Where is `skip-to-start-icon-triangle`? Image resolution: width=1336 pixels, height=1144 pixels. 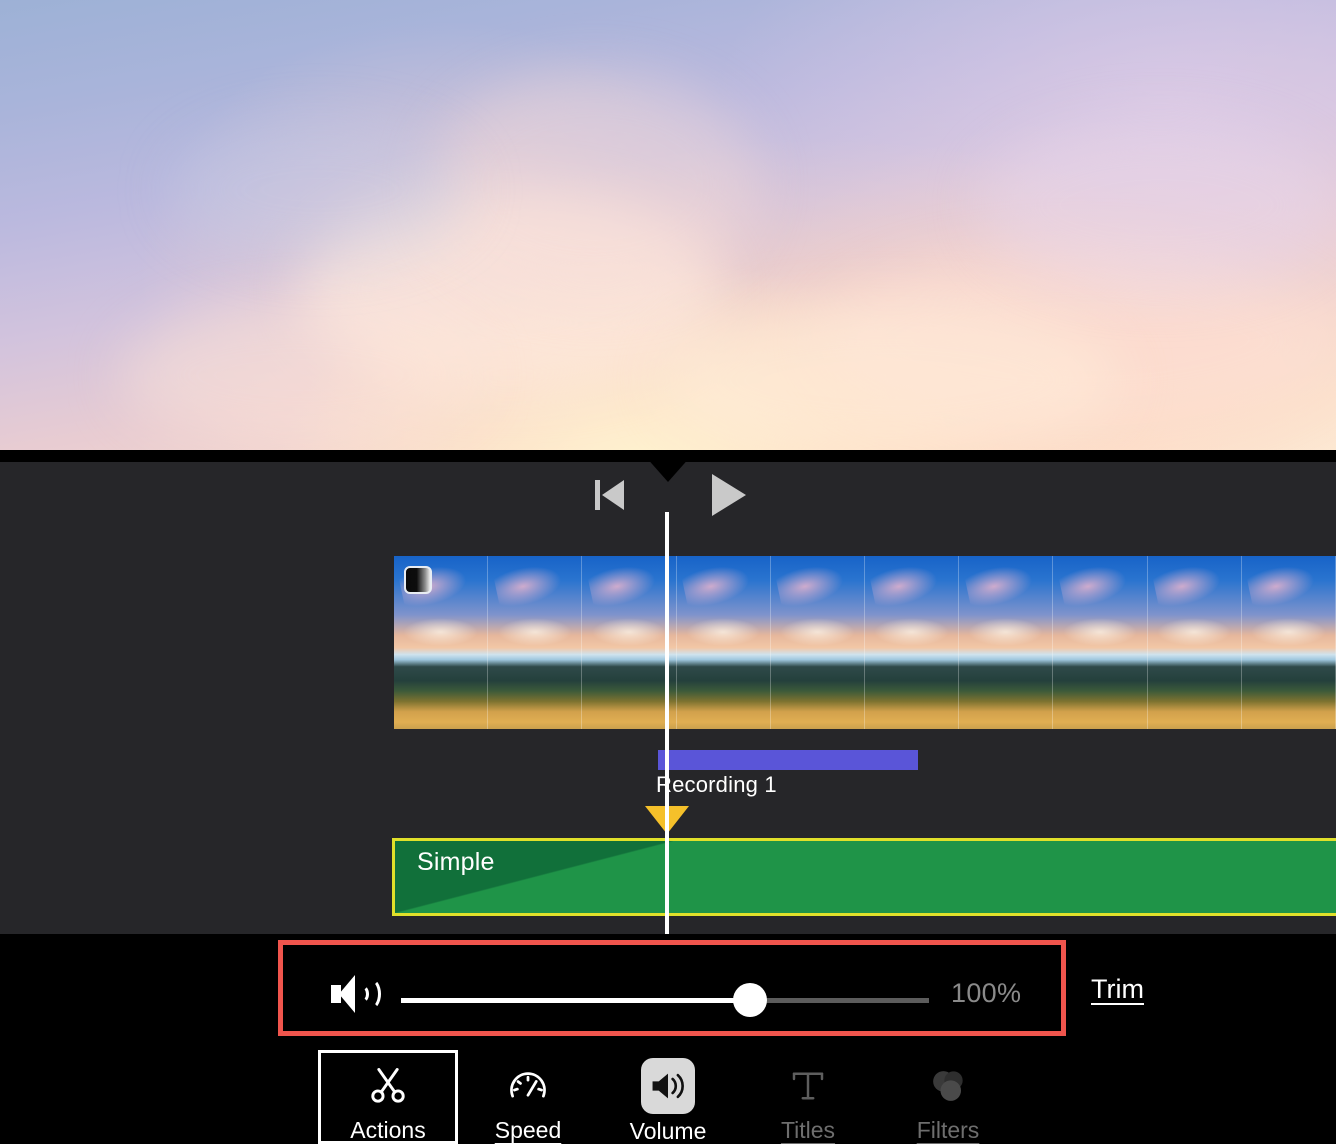 skip-to-start-icon-triangle is located at coordinates (613, 495).